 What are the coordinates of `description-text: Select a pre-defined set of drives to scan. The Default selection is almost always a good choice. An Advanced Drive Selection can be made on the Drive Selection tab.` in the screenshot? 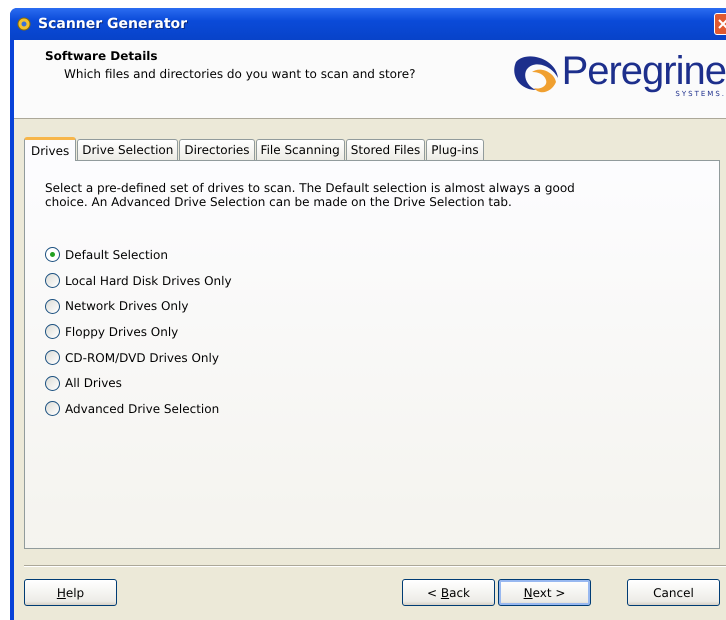 It's located at (310, 195).